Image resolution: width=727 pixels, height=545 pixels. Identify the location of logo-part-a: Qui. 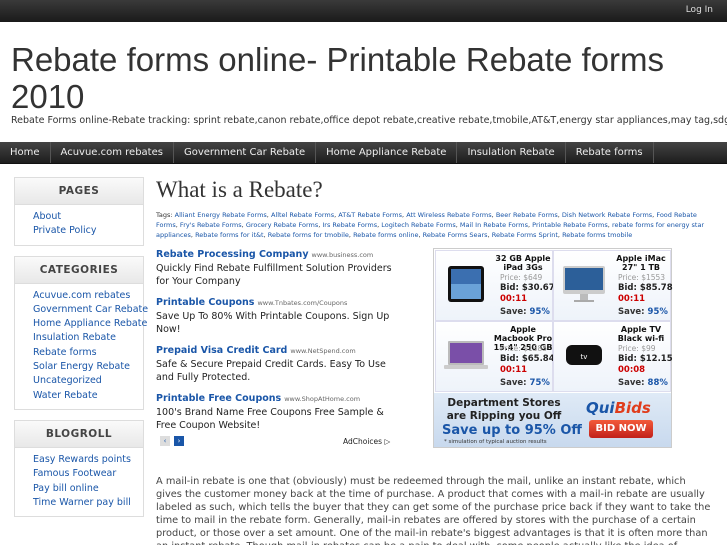
(600, 408).